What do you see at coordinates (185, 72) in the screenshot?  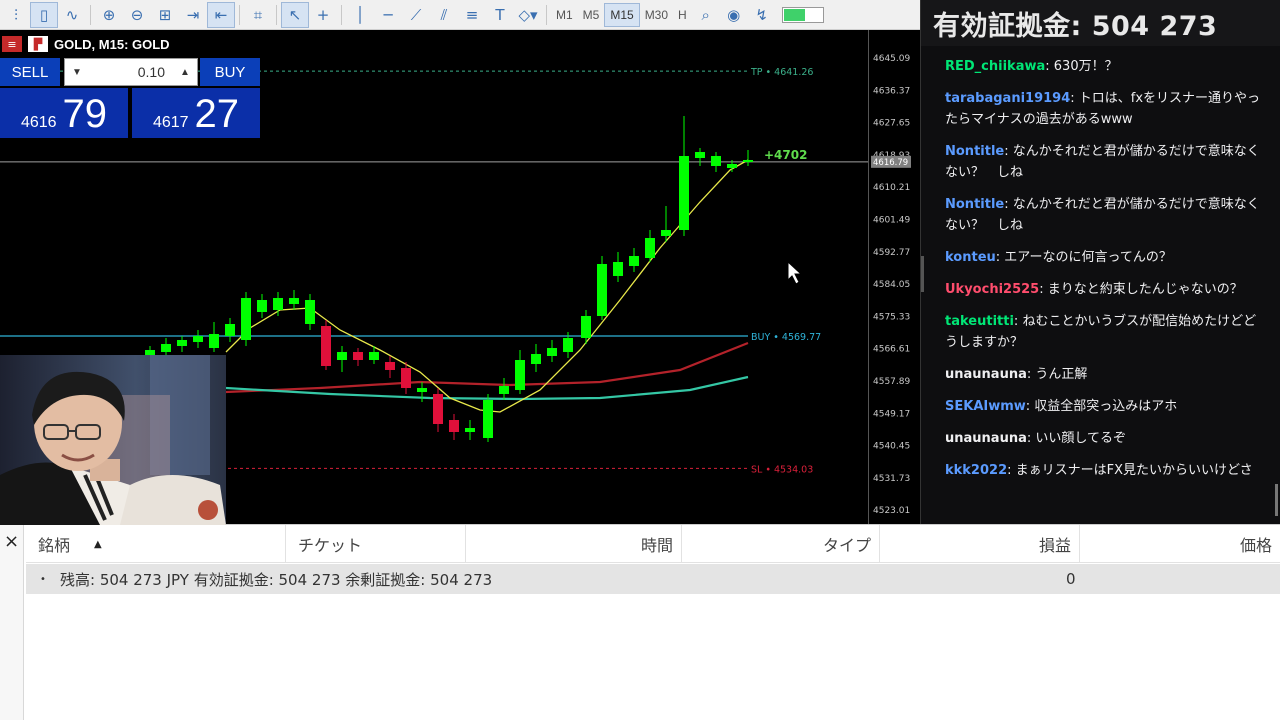 I see `volume-up-icon: ▲` at bounding box center [185, 72].